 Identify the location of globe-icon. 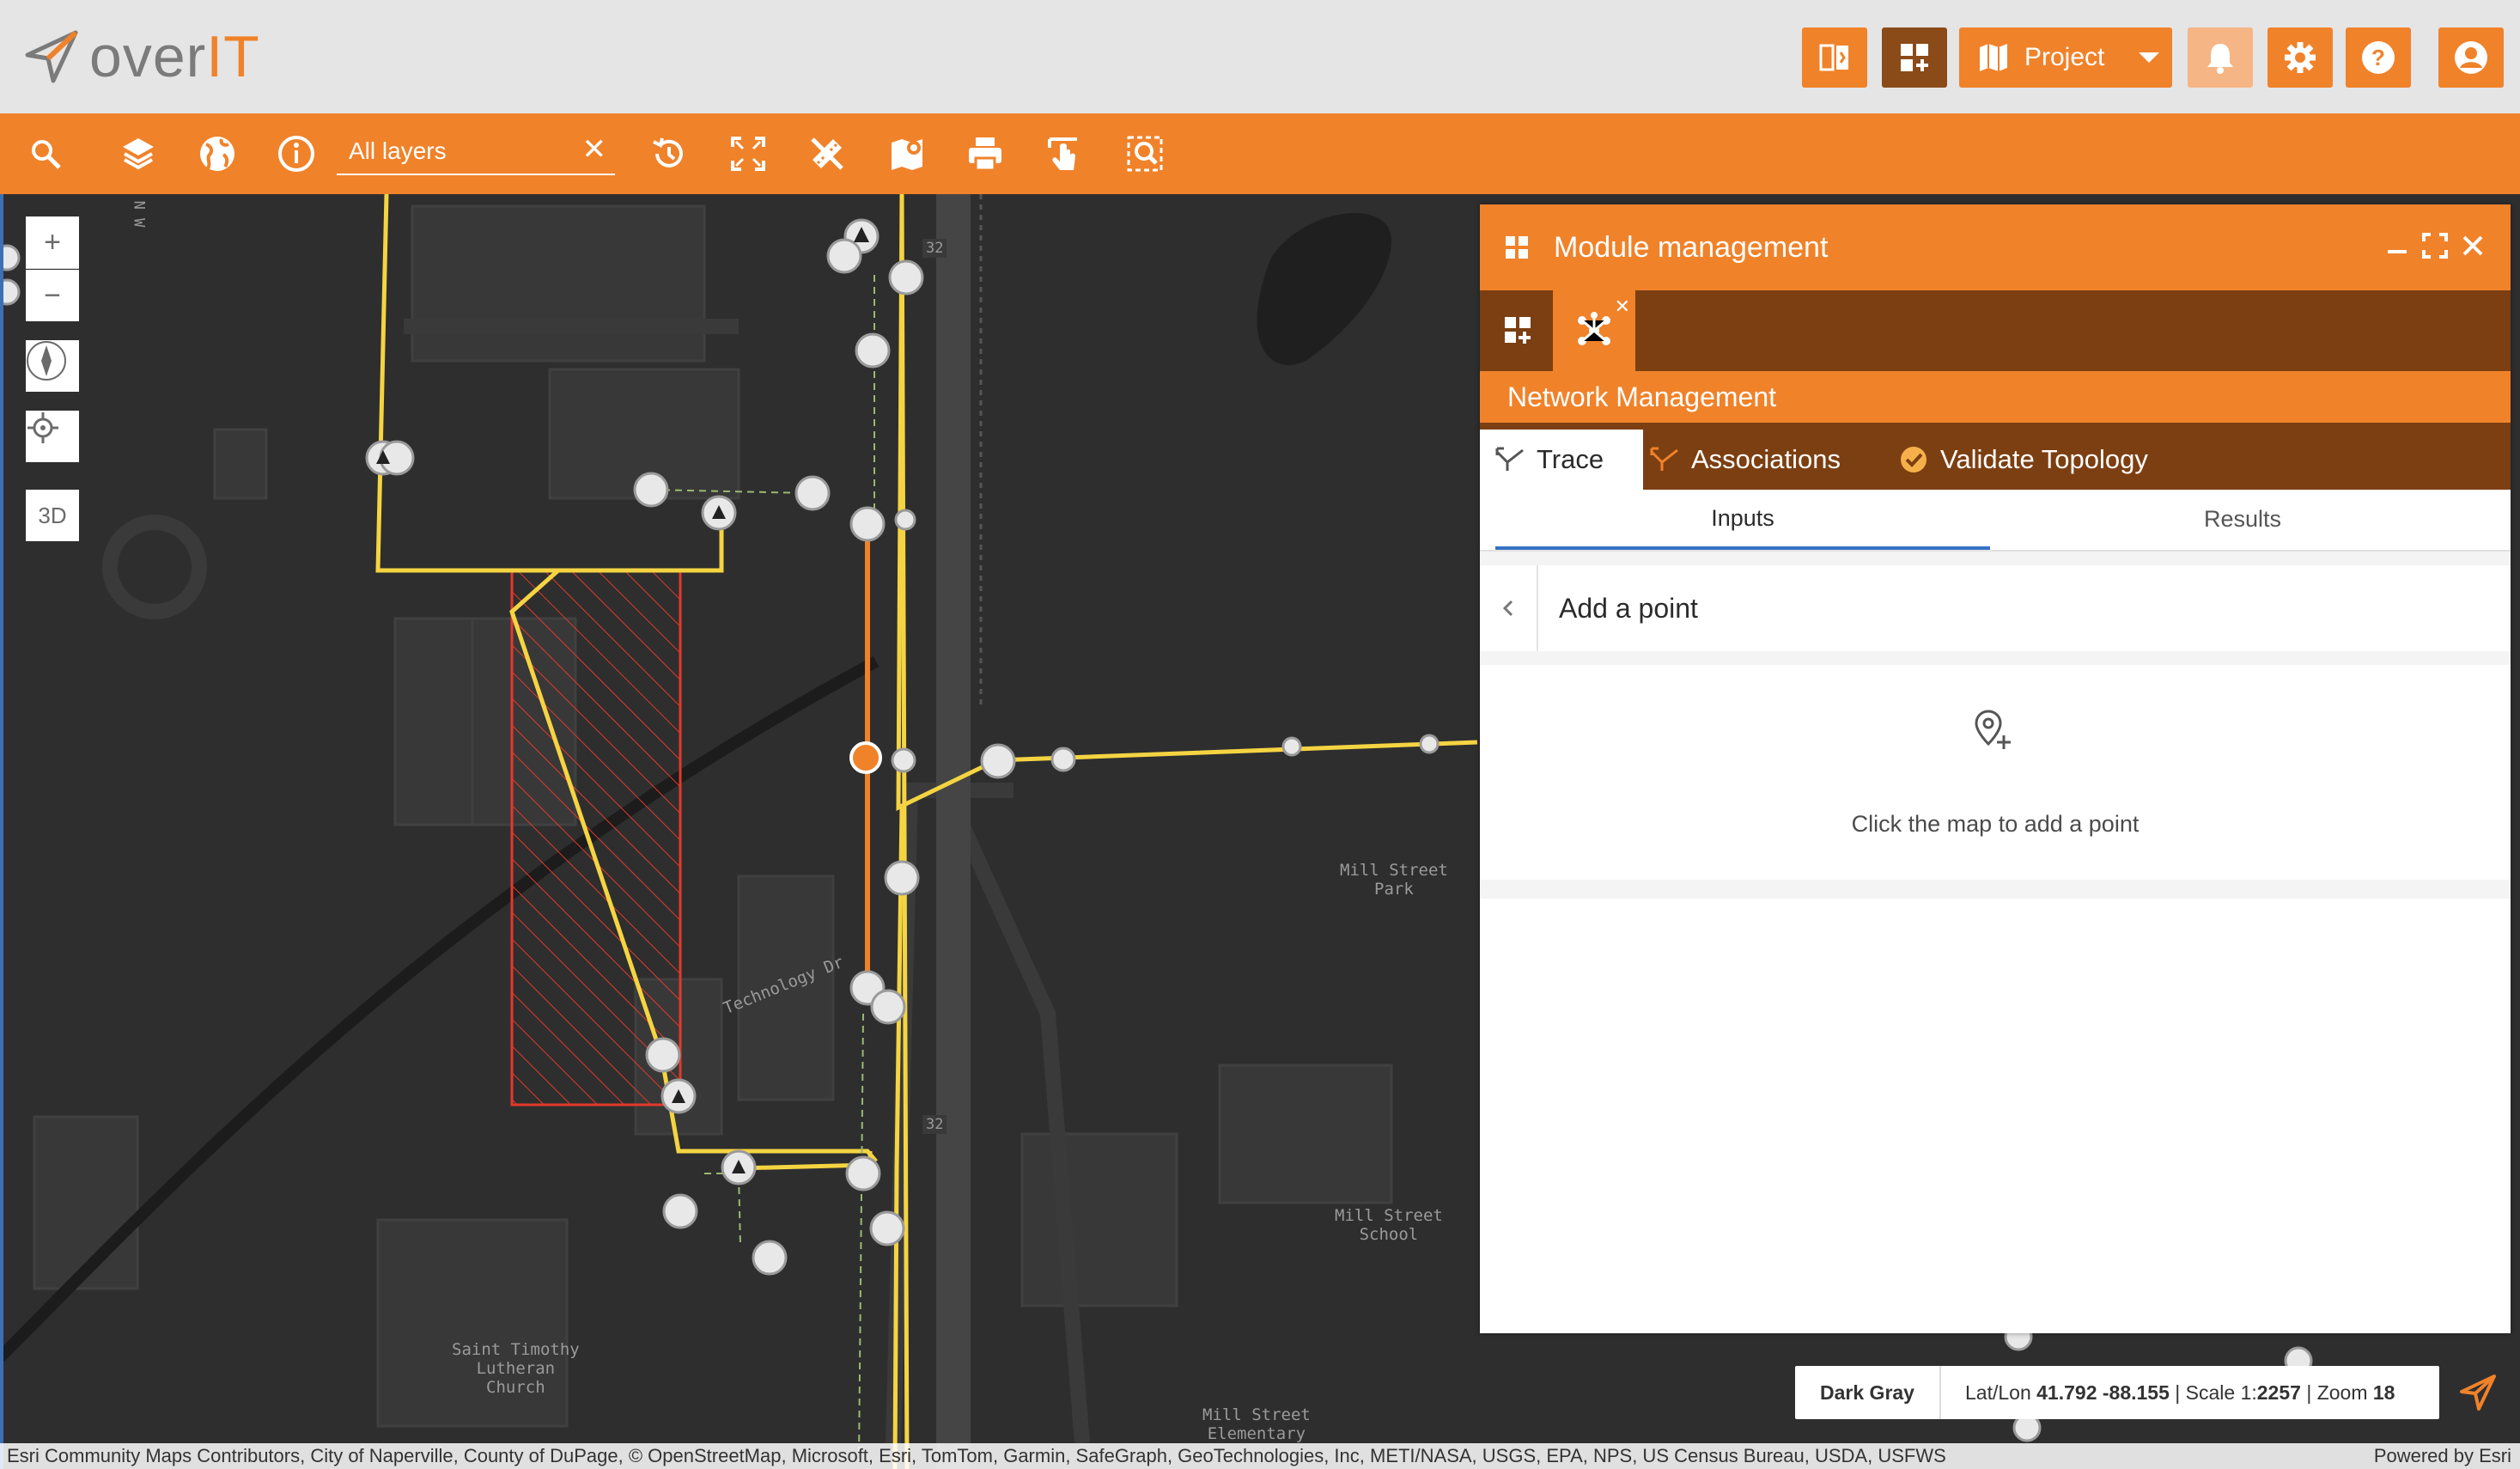
(217, 154).